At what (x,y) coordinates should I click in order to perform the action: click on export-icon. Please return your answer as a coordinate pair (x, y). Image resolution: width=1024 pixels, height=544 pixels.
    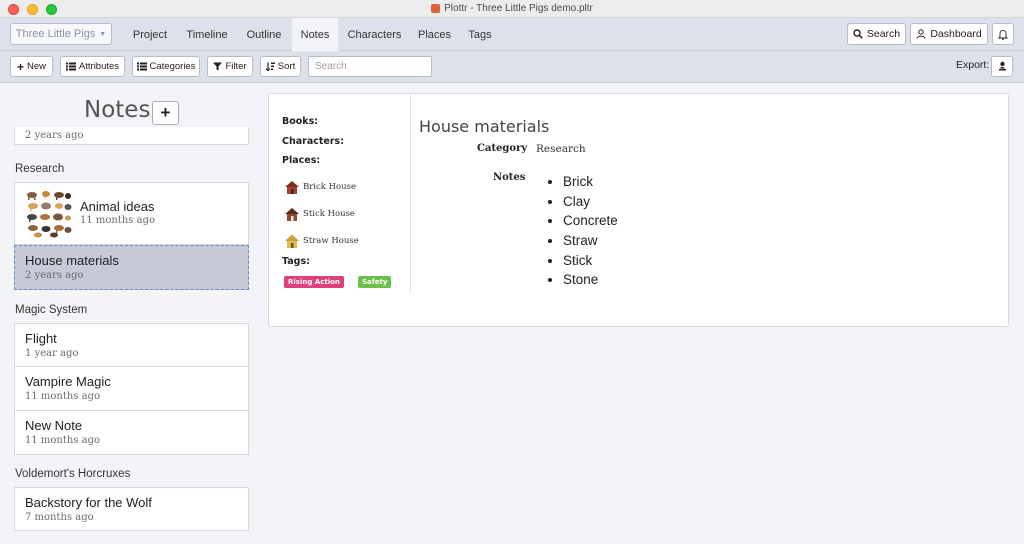
    Looking at the image, I should click on (1002, 66).